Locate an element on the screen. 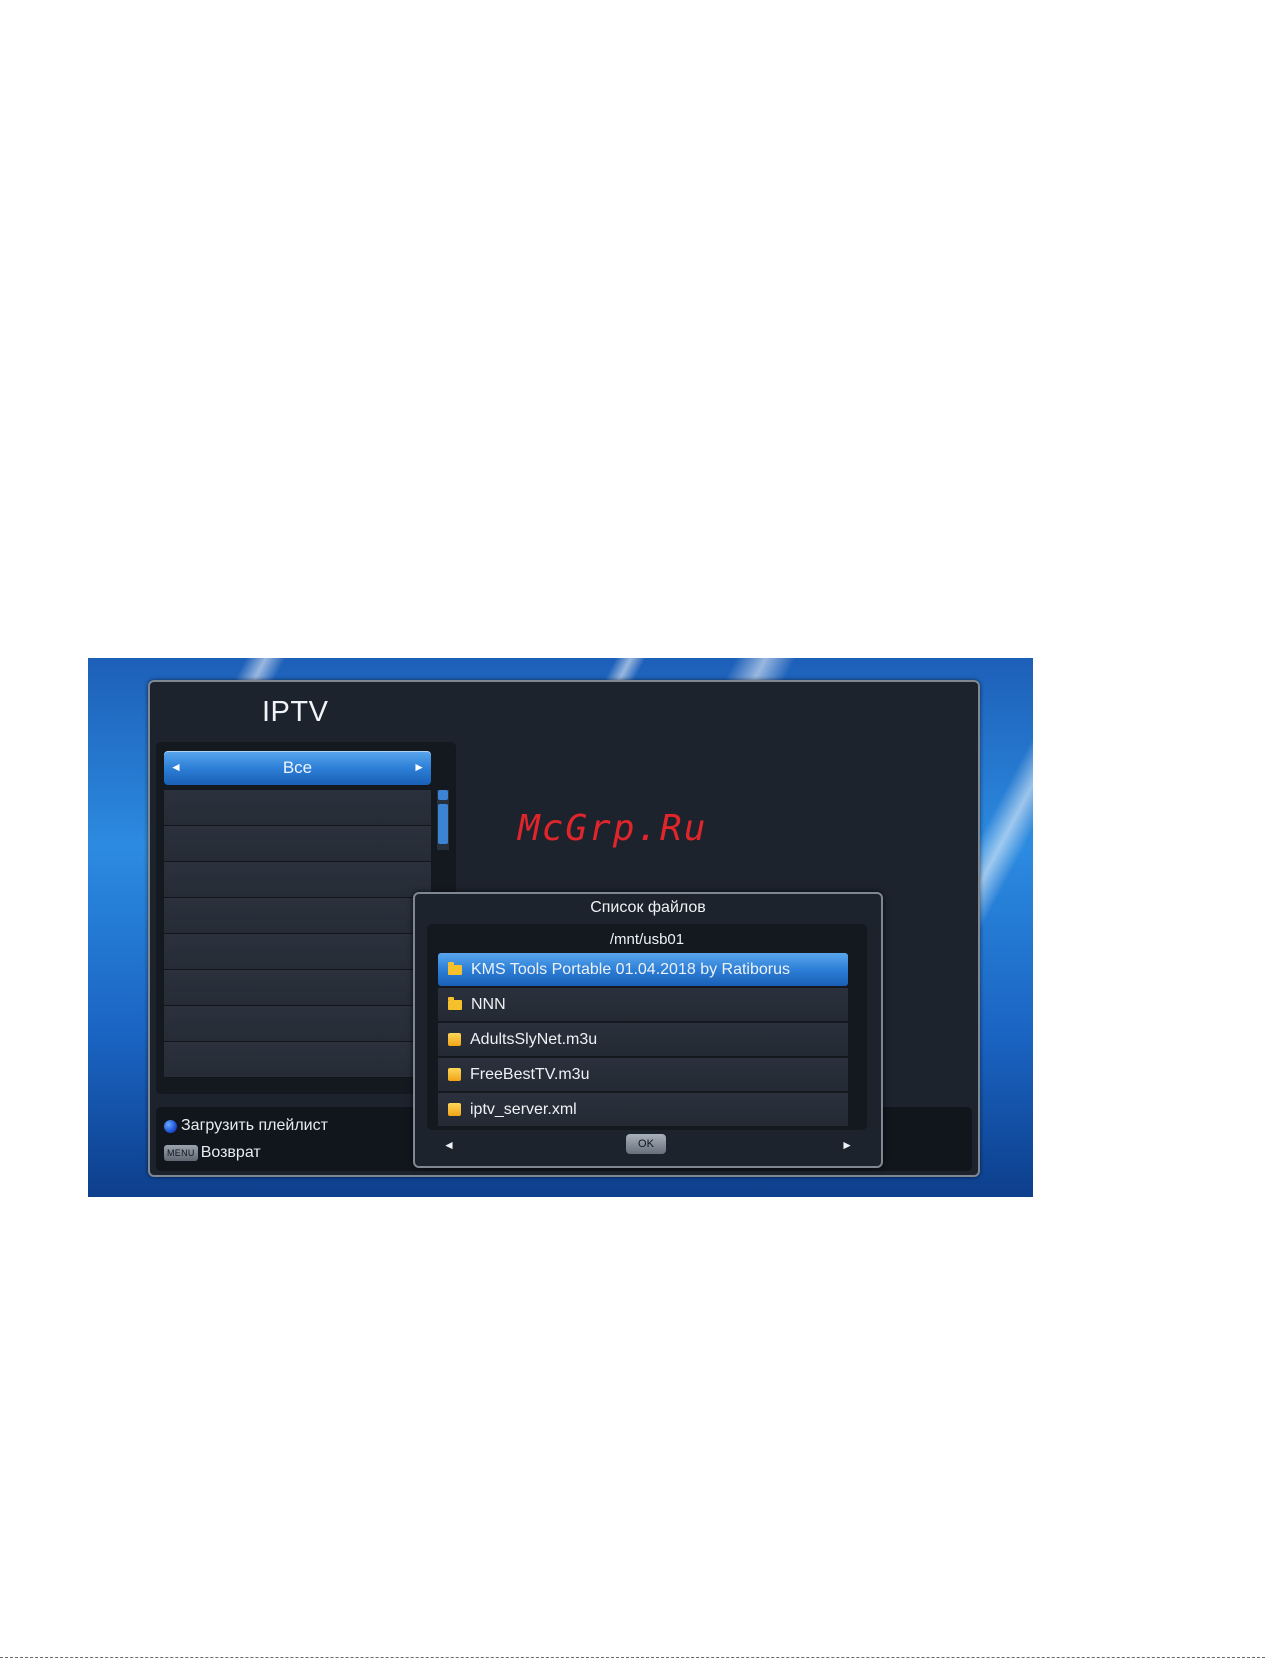  watermark: McGrp.Ru is located at coordinates (613, 828).